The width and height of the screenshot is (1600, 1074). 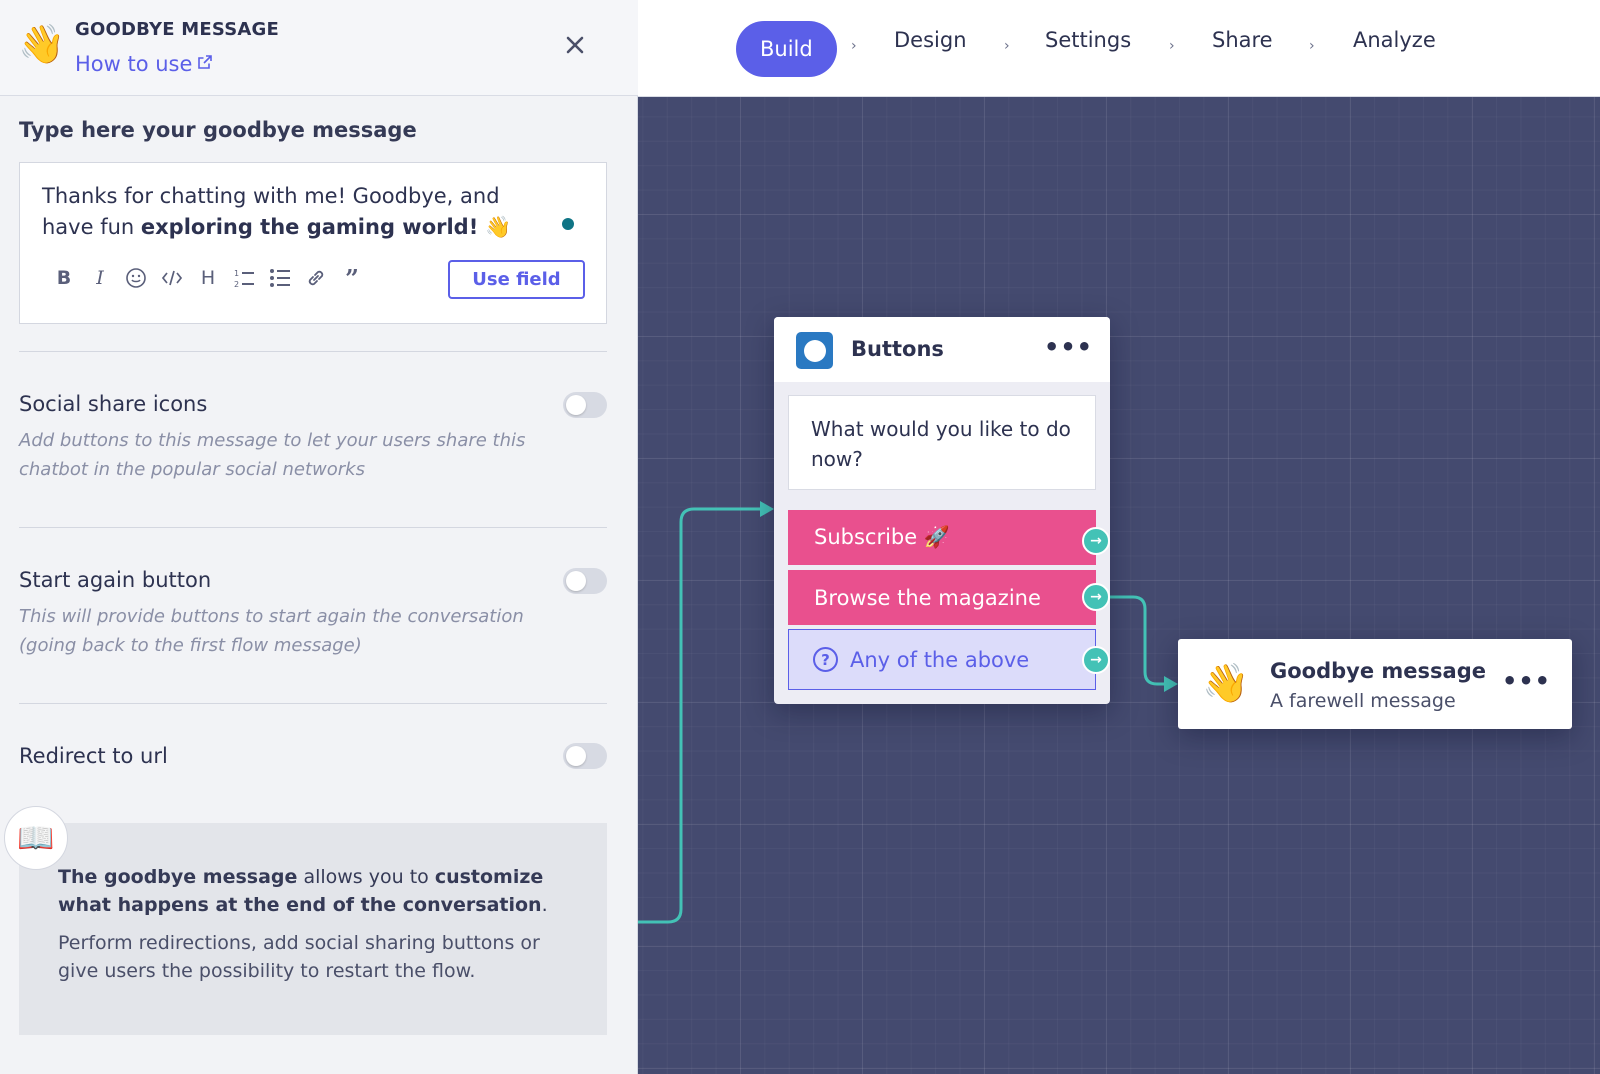 I want to click on panel-title: GOODBYE MESSAGE, so click(x=177, y=29).